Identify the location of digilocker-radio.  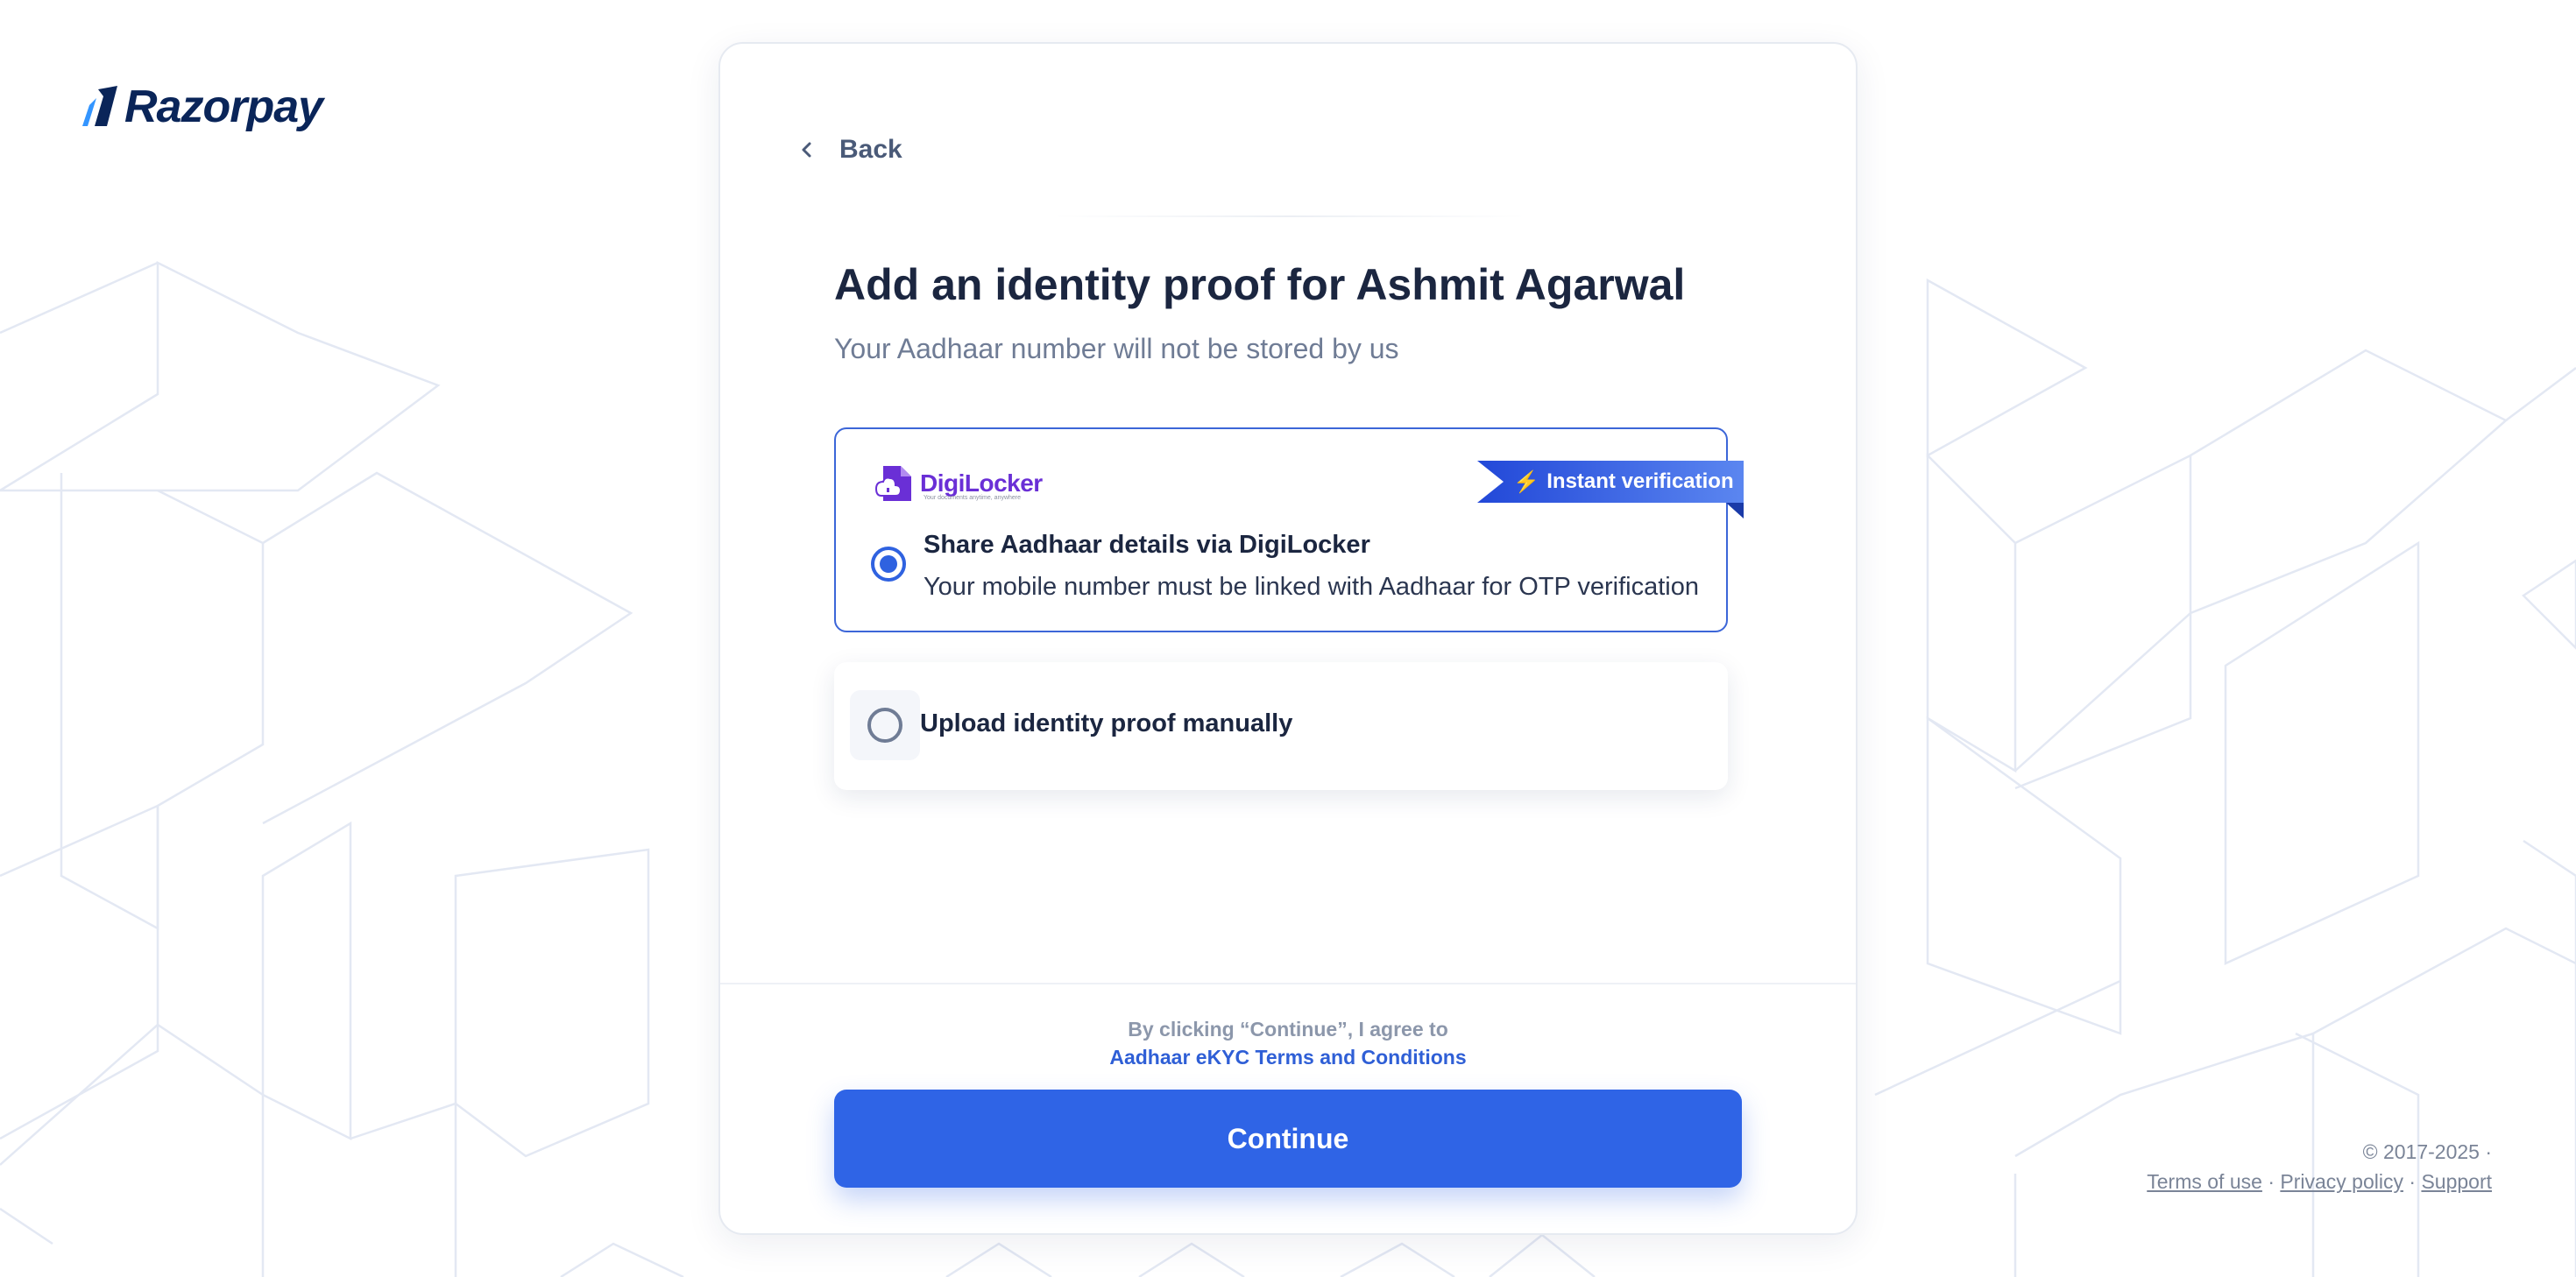
(888, 565).